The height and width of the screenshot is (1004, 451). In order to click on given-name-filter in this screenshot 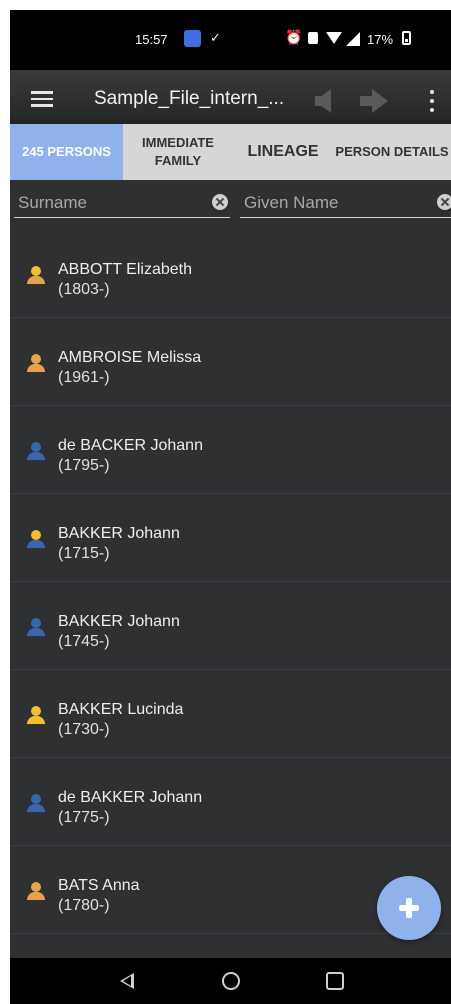, I will do `click(345, 204)`.